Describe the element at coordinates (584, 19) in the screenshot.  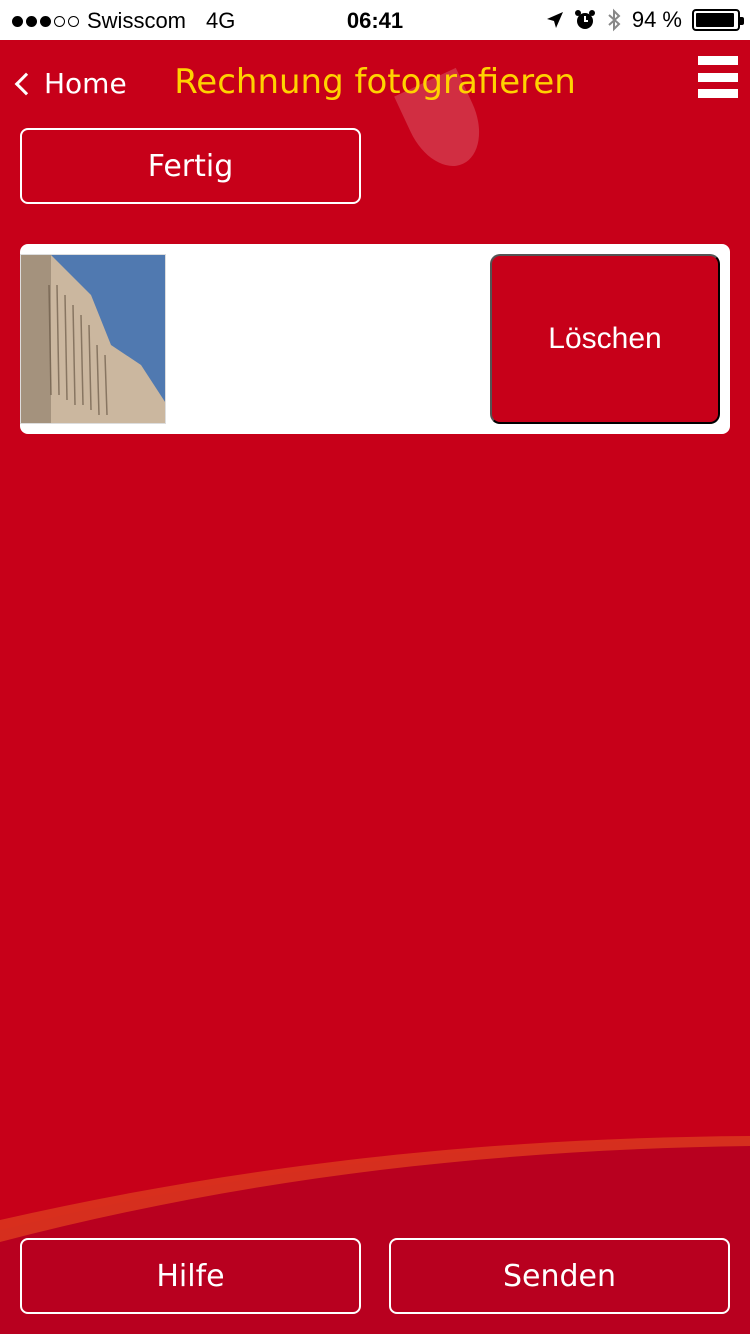
I see `alarm-icon` at that location.